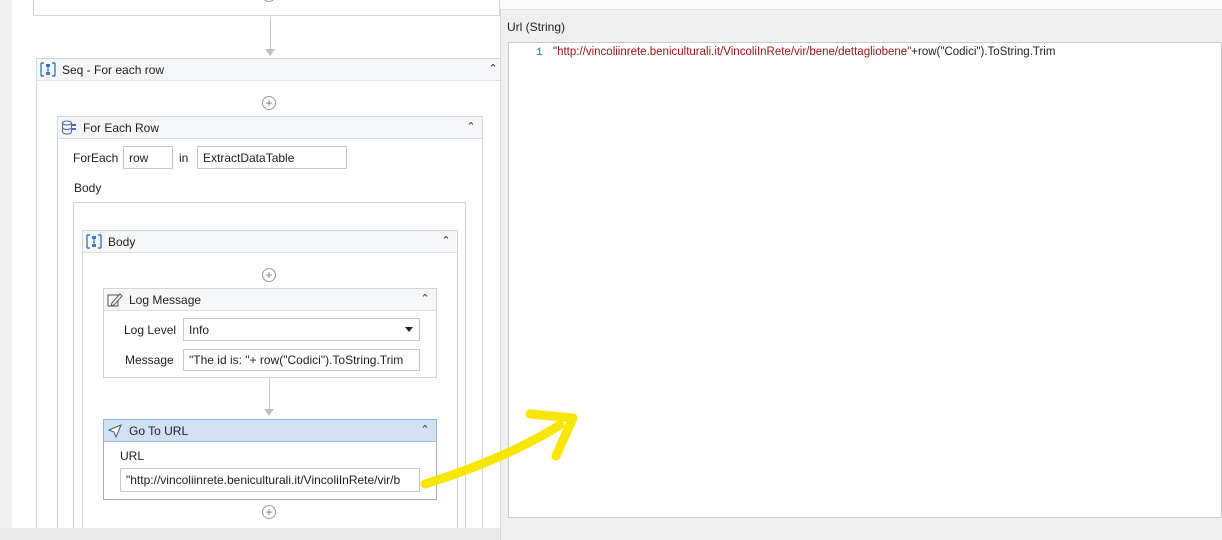  I want to click on foreach-collection-input: ExtractDataTable, so click(272, 157).